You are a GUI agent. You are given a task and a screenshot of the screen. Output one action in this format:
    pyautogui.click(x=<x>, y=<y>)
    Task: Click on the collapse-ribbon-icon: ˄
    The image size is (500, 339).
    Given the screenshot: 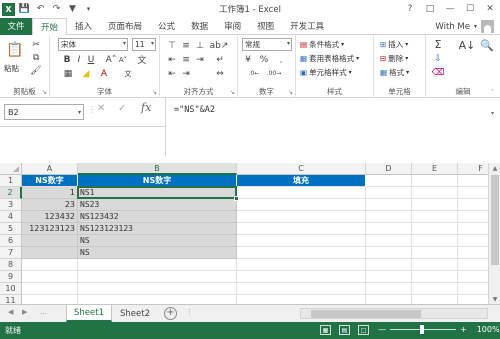 What is the action you would take?
    pyautogui.click(x=492, y=92)
    